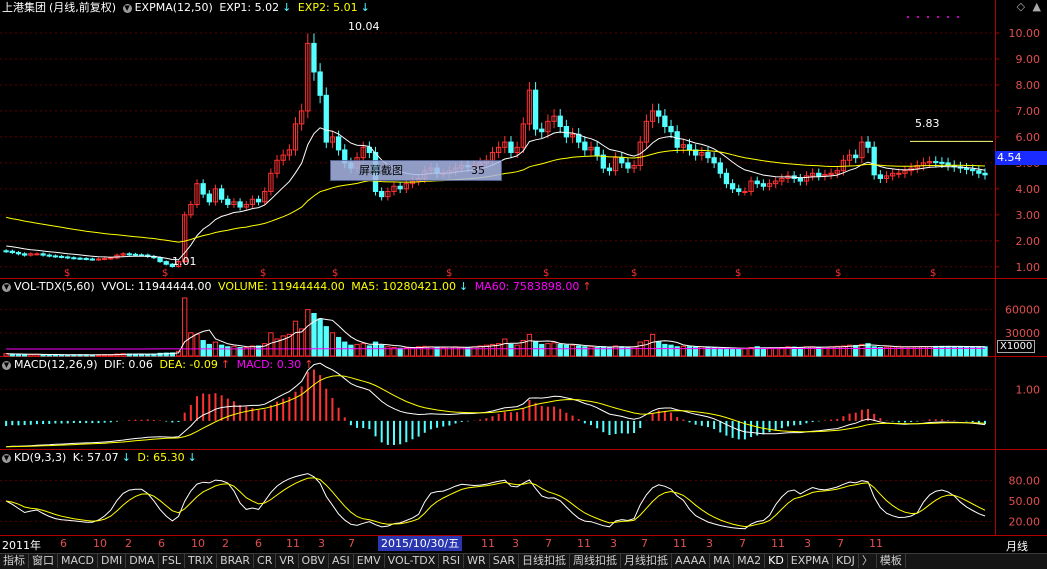 The image size is (1047, 569). Describe the element at coordinates (236, 561) in the screenshot. I see `tab-7: BRAR` at that location.